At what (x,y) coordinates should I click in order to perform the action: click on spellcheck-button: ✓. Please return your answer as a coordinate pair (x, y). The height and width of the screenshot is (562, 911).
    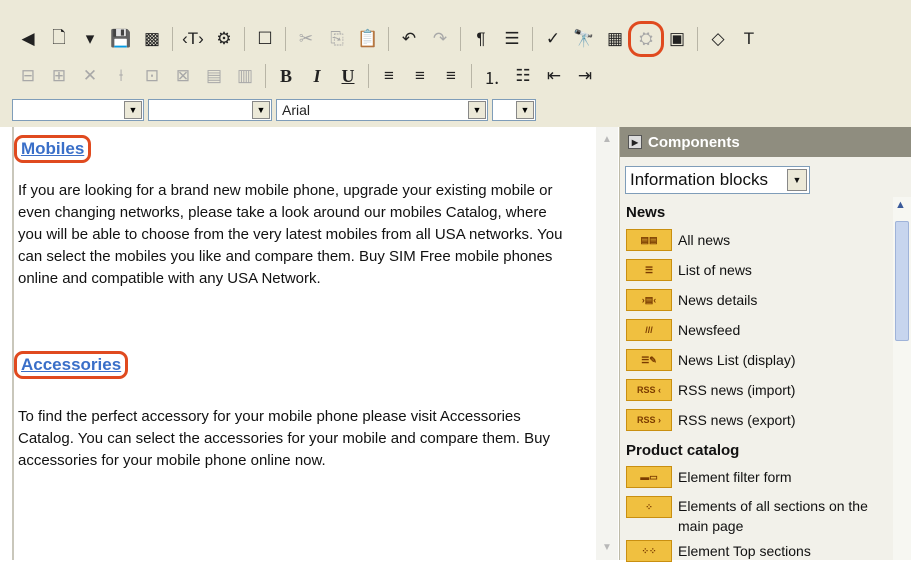
    Looking at the image, I should click on (553, 39).